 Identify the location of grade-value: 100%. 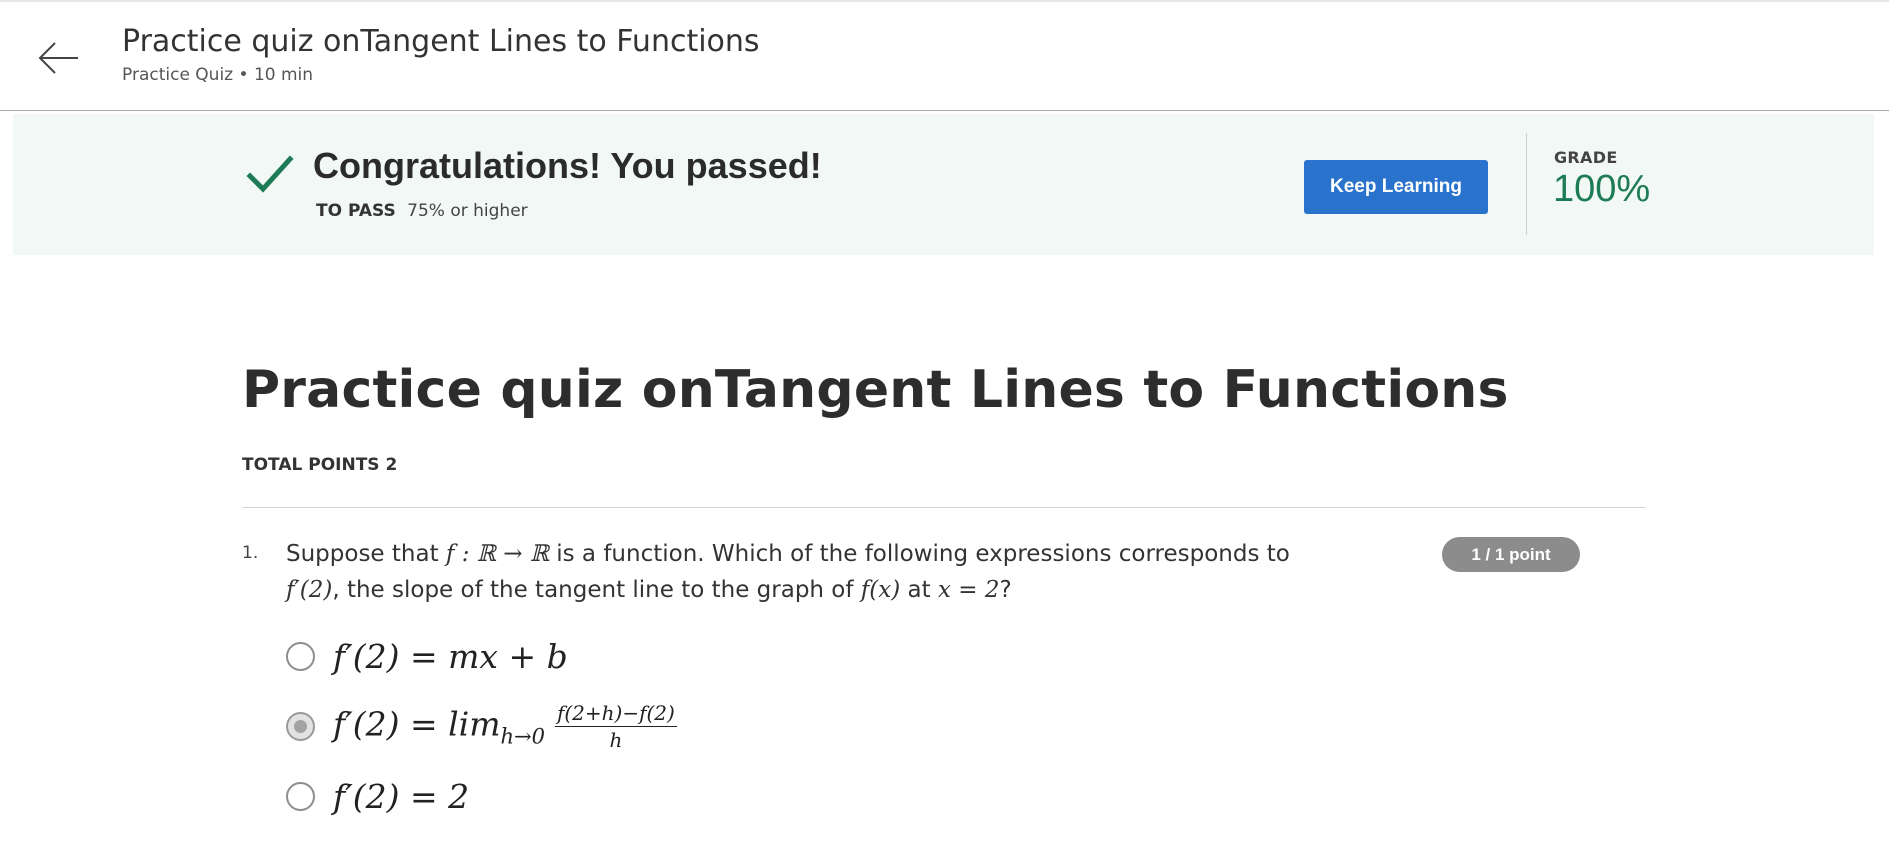
(1602, 189).